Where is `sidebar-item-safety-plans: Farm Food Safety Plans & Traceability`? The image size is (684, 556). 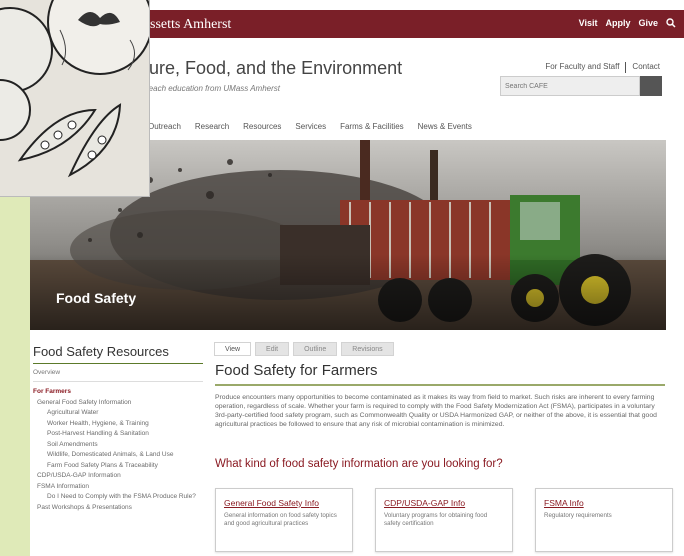
sidebar-item-safety-plans: Farm Food Safety Plans & Traceability is located at coordinates (118, 465).